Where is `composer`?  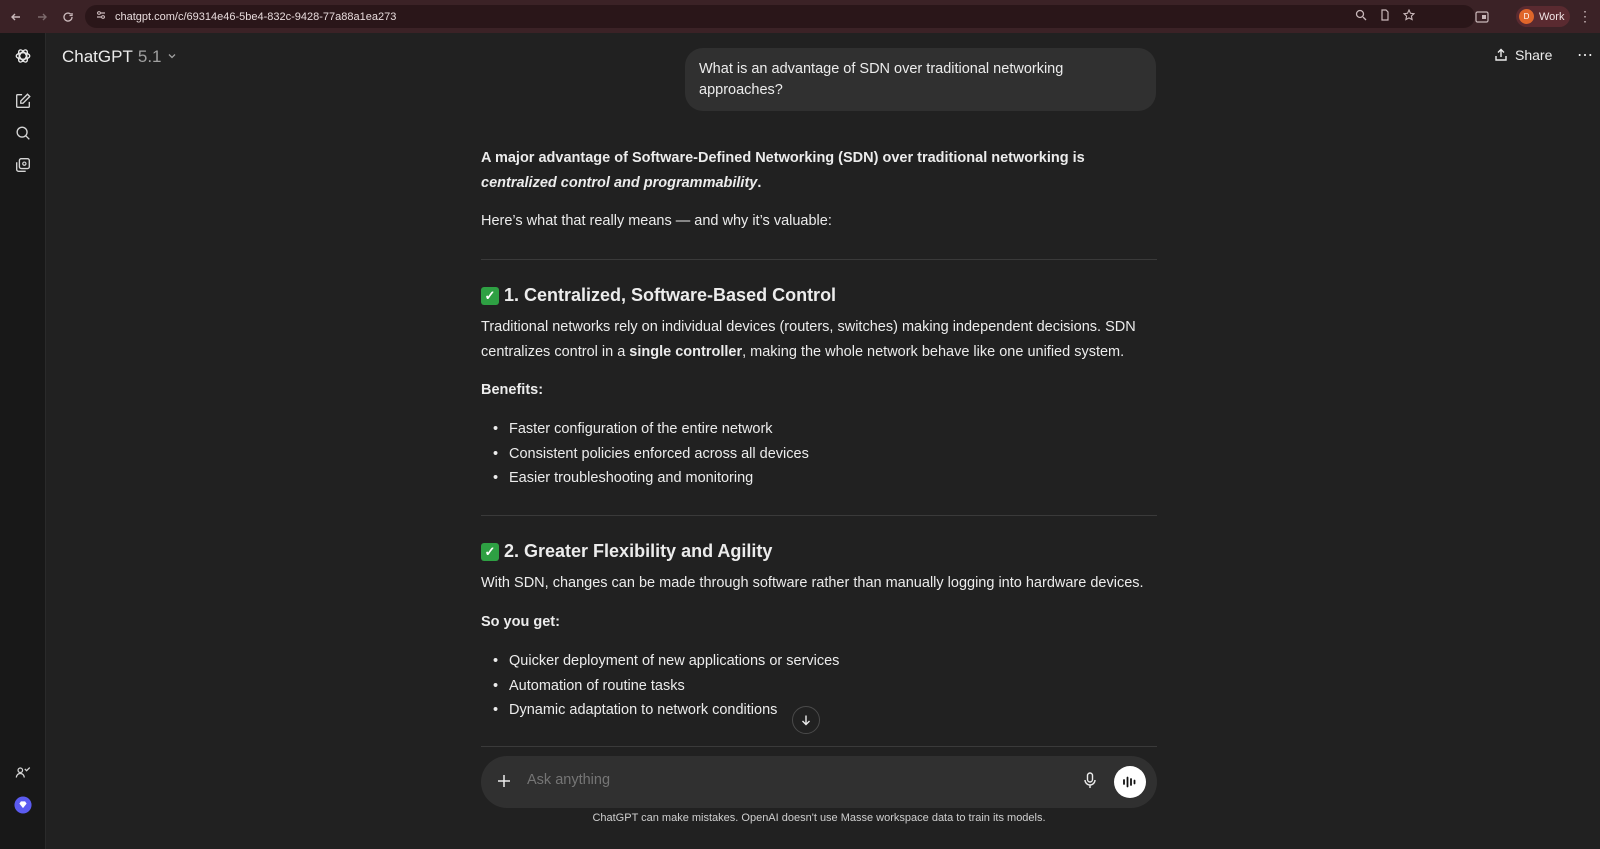
composer is located at coordinates (819, 782).